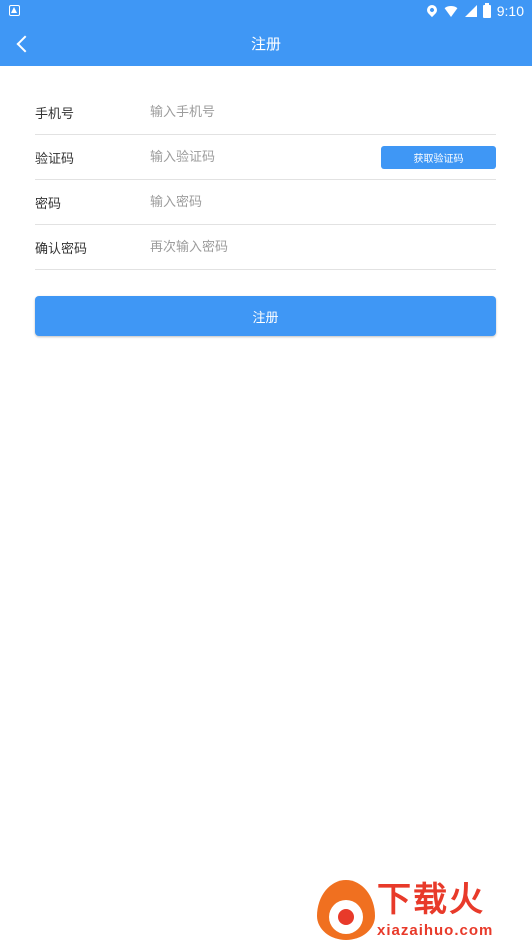  What do you see at coordinates (55, 159) in the screenshot?
I see `code-label: 验证码` at bounding box center [55, 159].